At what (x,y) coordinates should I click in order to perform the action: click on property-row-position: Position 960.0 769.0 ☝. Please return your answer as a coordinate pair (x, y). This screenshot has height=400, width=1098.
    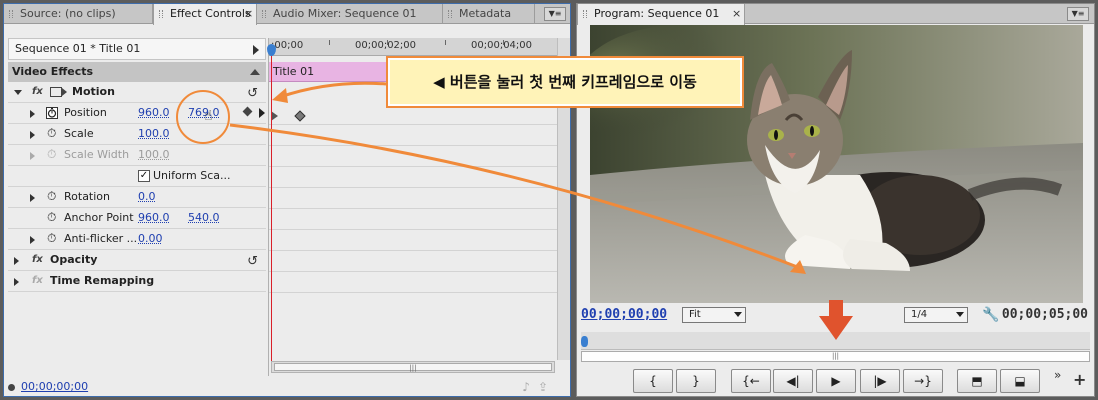
    Looking at the image, I should click on (137, 113).